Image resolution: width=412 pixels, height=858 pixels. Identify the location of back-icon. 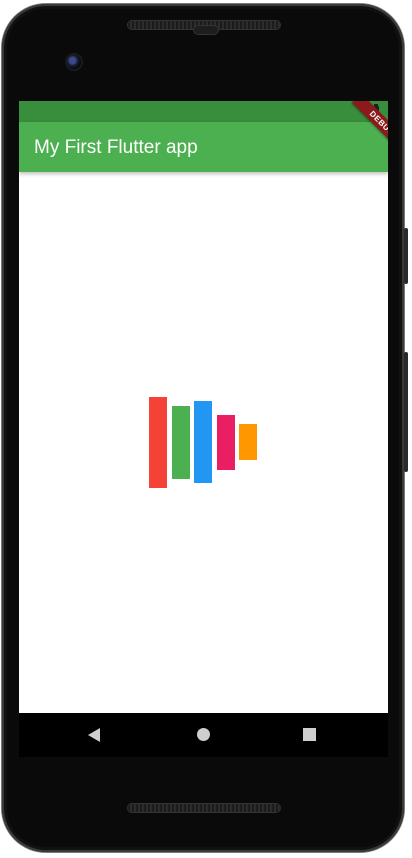
(94, 735).